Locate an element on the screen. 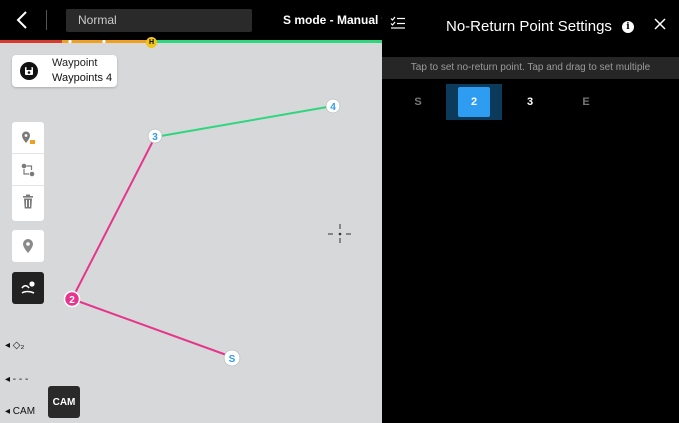 This screenshot has height=423, width=679. side-hint-route: ◂ - - - is located at coordinates (17, 379).